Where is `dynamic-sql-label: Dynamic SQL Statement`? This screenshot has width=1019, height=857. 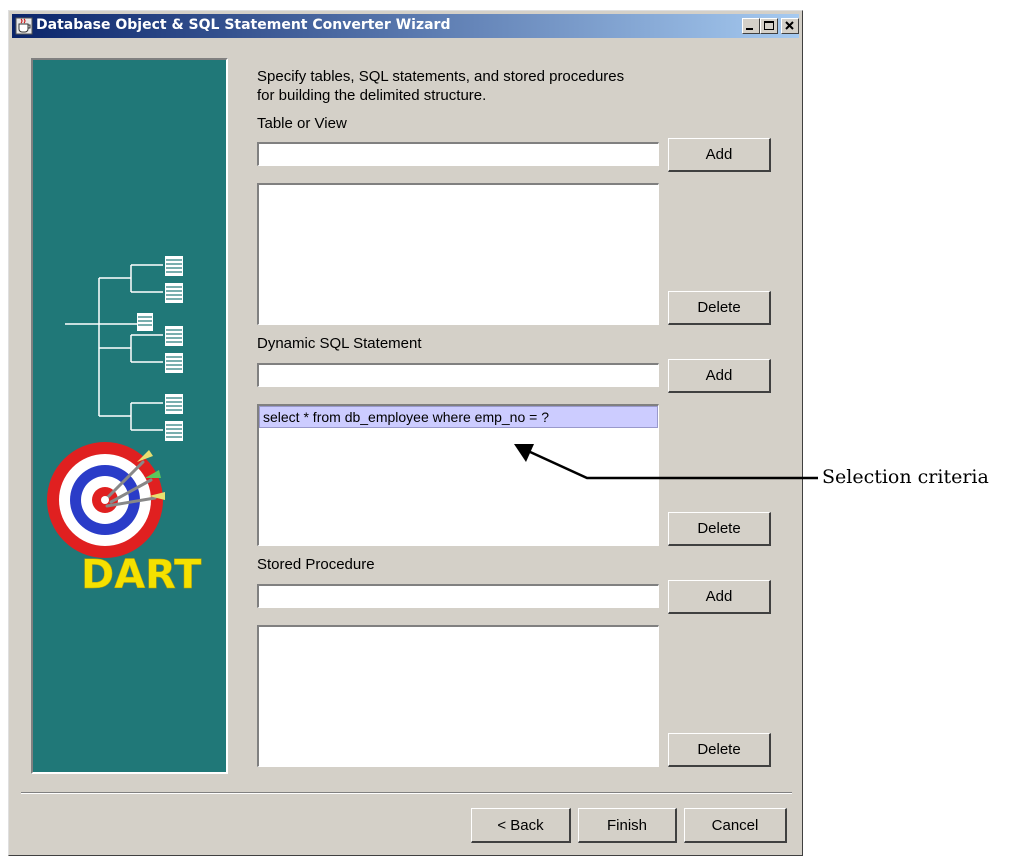 dynamic-sql-label: Dynamic SQL Statement is located at coordinates (339, 343).